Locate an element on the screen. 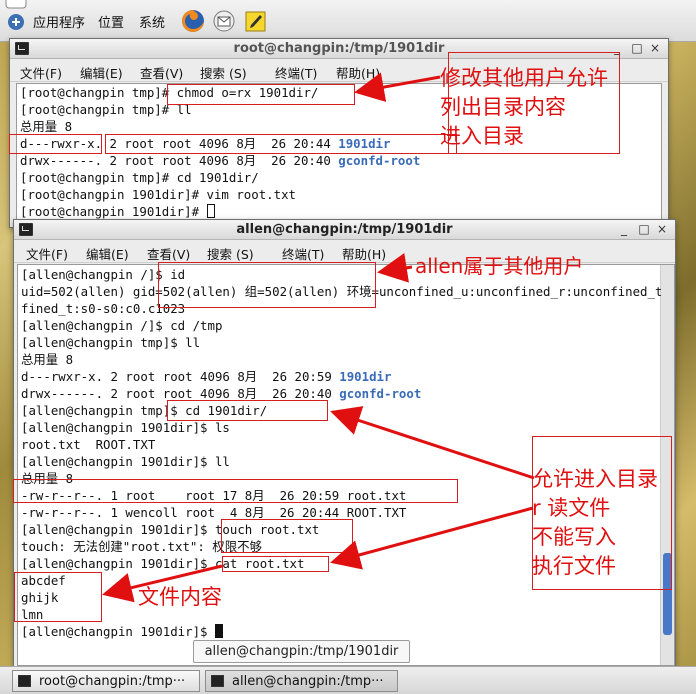 The image size is (696, 694). arrow-to-id is located at coordinates (395, 268).